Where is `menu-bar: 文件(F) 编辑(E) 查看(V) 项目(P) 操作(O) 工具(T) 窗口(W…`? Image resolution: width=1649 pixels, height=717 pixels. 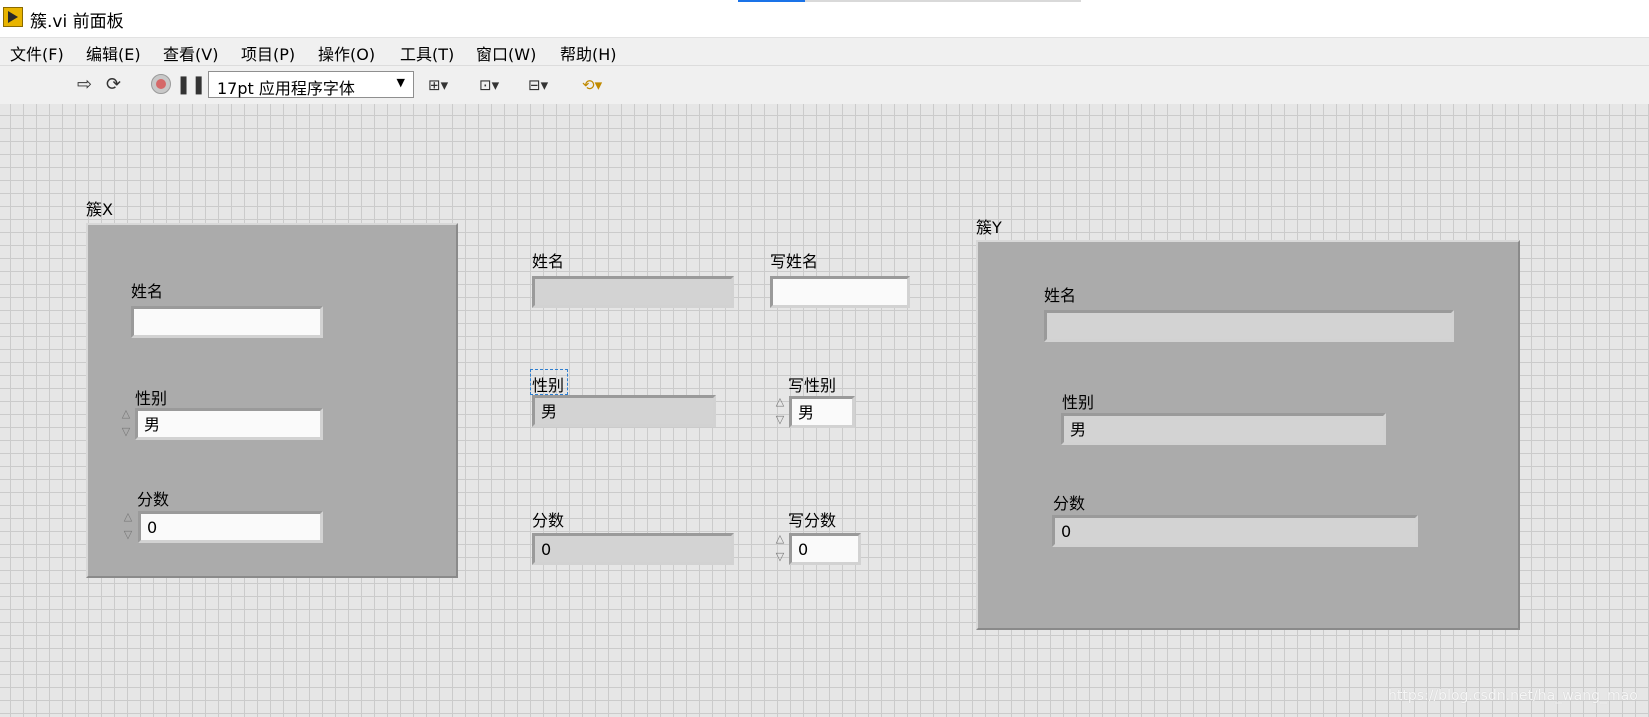 menu-bar: 文件(F) 编辑(E) 查看(V) 项目(P) 操作(O) 工具(T) 窗口(W… is located at coordinates (824, 51).